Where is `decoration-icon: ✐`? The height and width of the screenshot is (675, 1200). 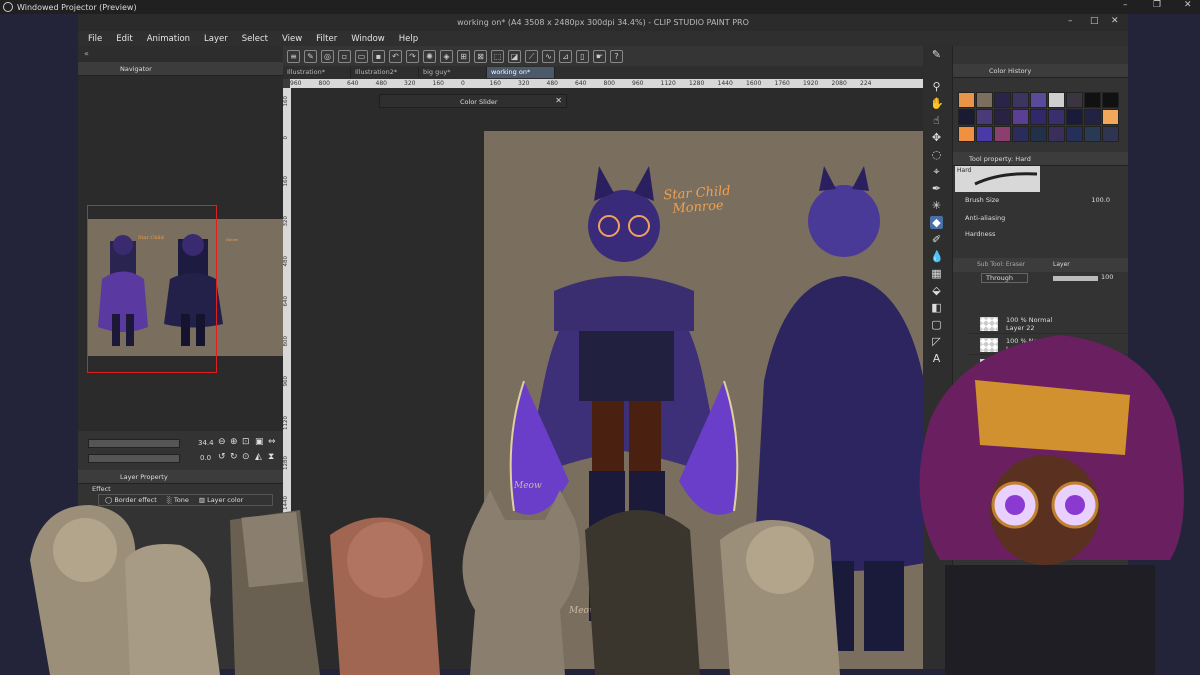
decoration-icon: ✐ is located at coordinates (936, 239).